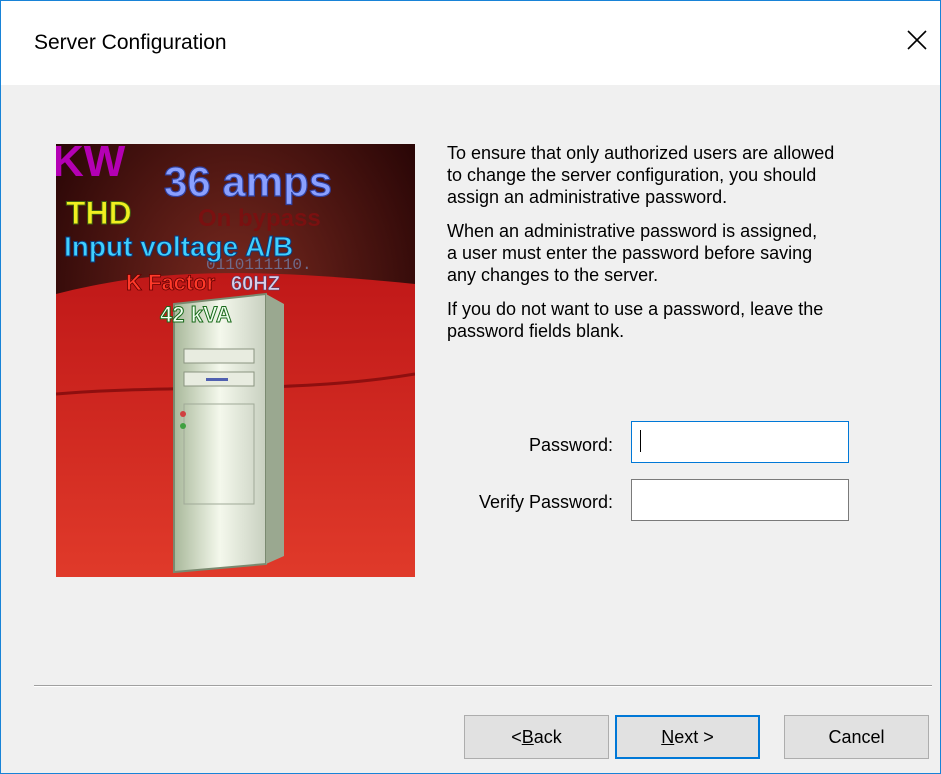  What do you see at coordinates (470, 43) in the screenshot?
I see `title-bar: Server Configuration` at bounding box center [470, 43].